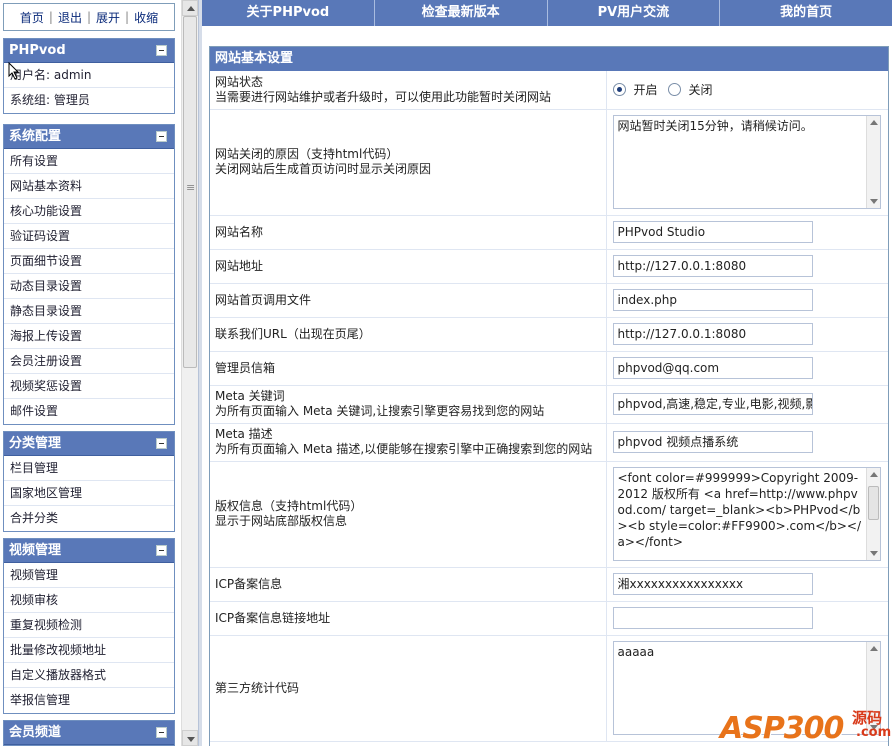 This screenshot has width=892, height=746. What do you see at coordinates (89, 311) in the screenshot?
I see `sidebar-item-static-dir: 静态目录设置` at bounding box center [89, 311].